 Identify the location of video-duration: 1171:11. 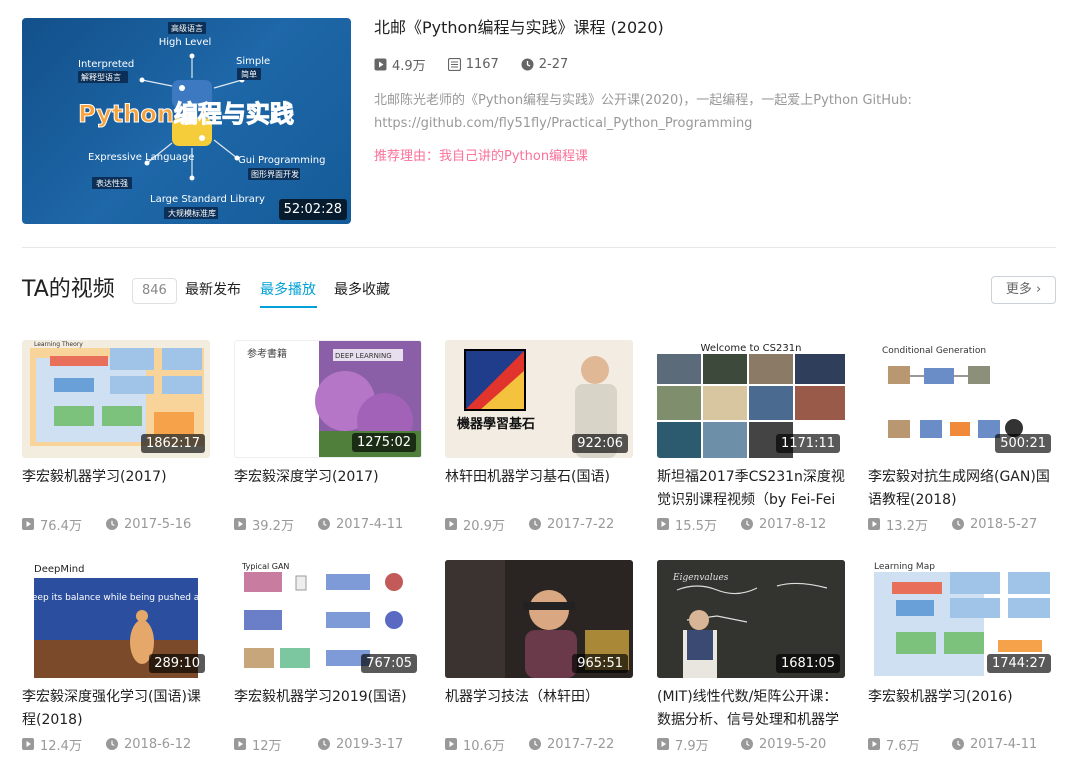
(807, 443).